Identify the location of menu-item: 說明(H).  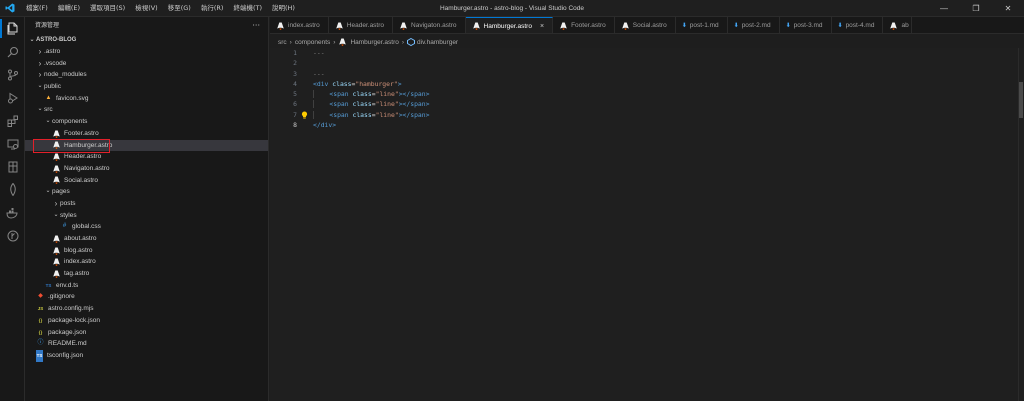
(283, 8).